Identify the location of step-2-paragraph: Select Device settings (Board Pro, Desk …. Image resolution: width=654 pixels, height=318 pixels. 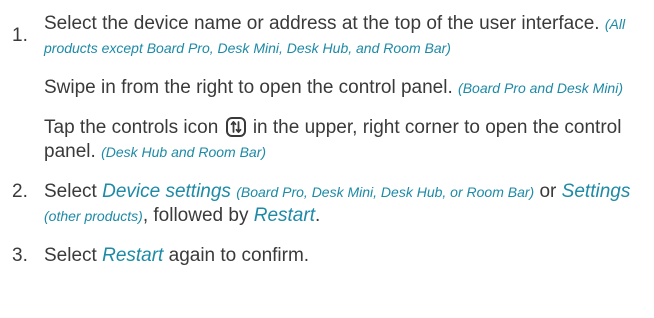
(343, 204).